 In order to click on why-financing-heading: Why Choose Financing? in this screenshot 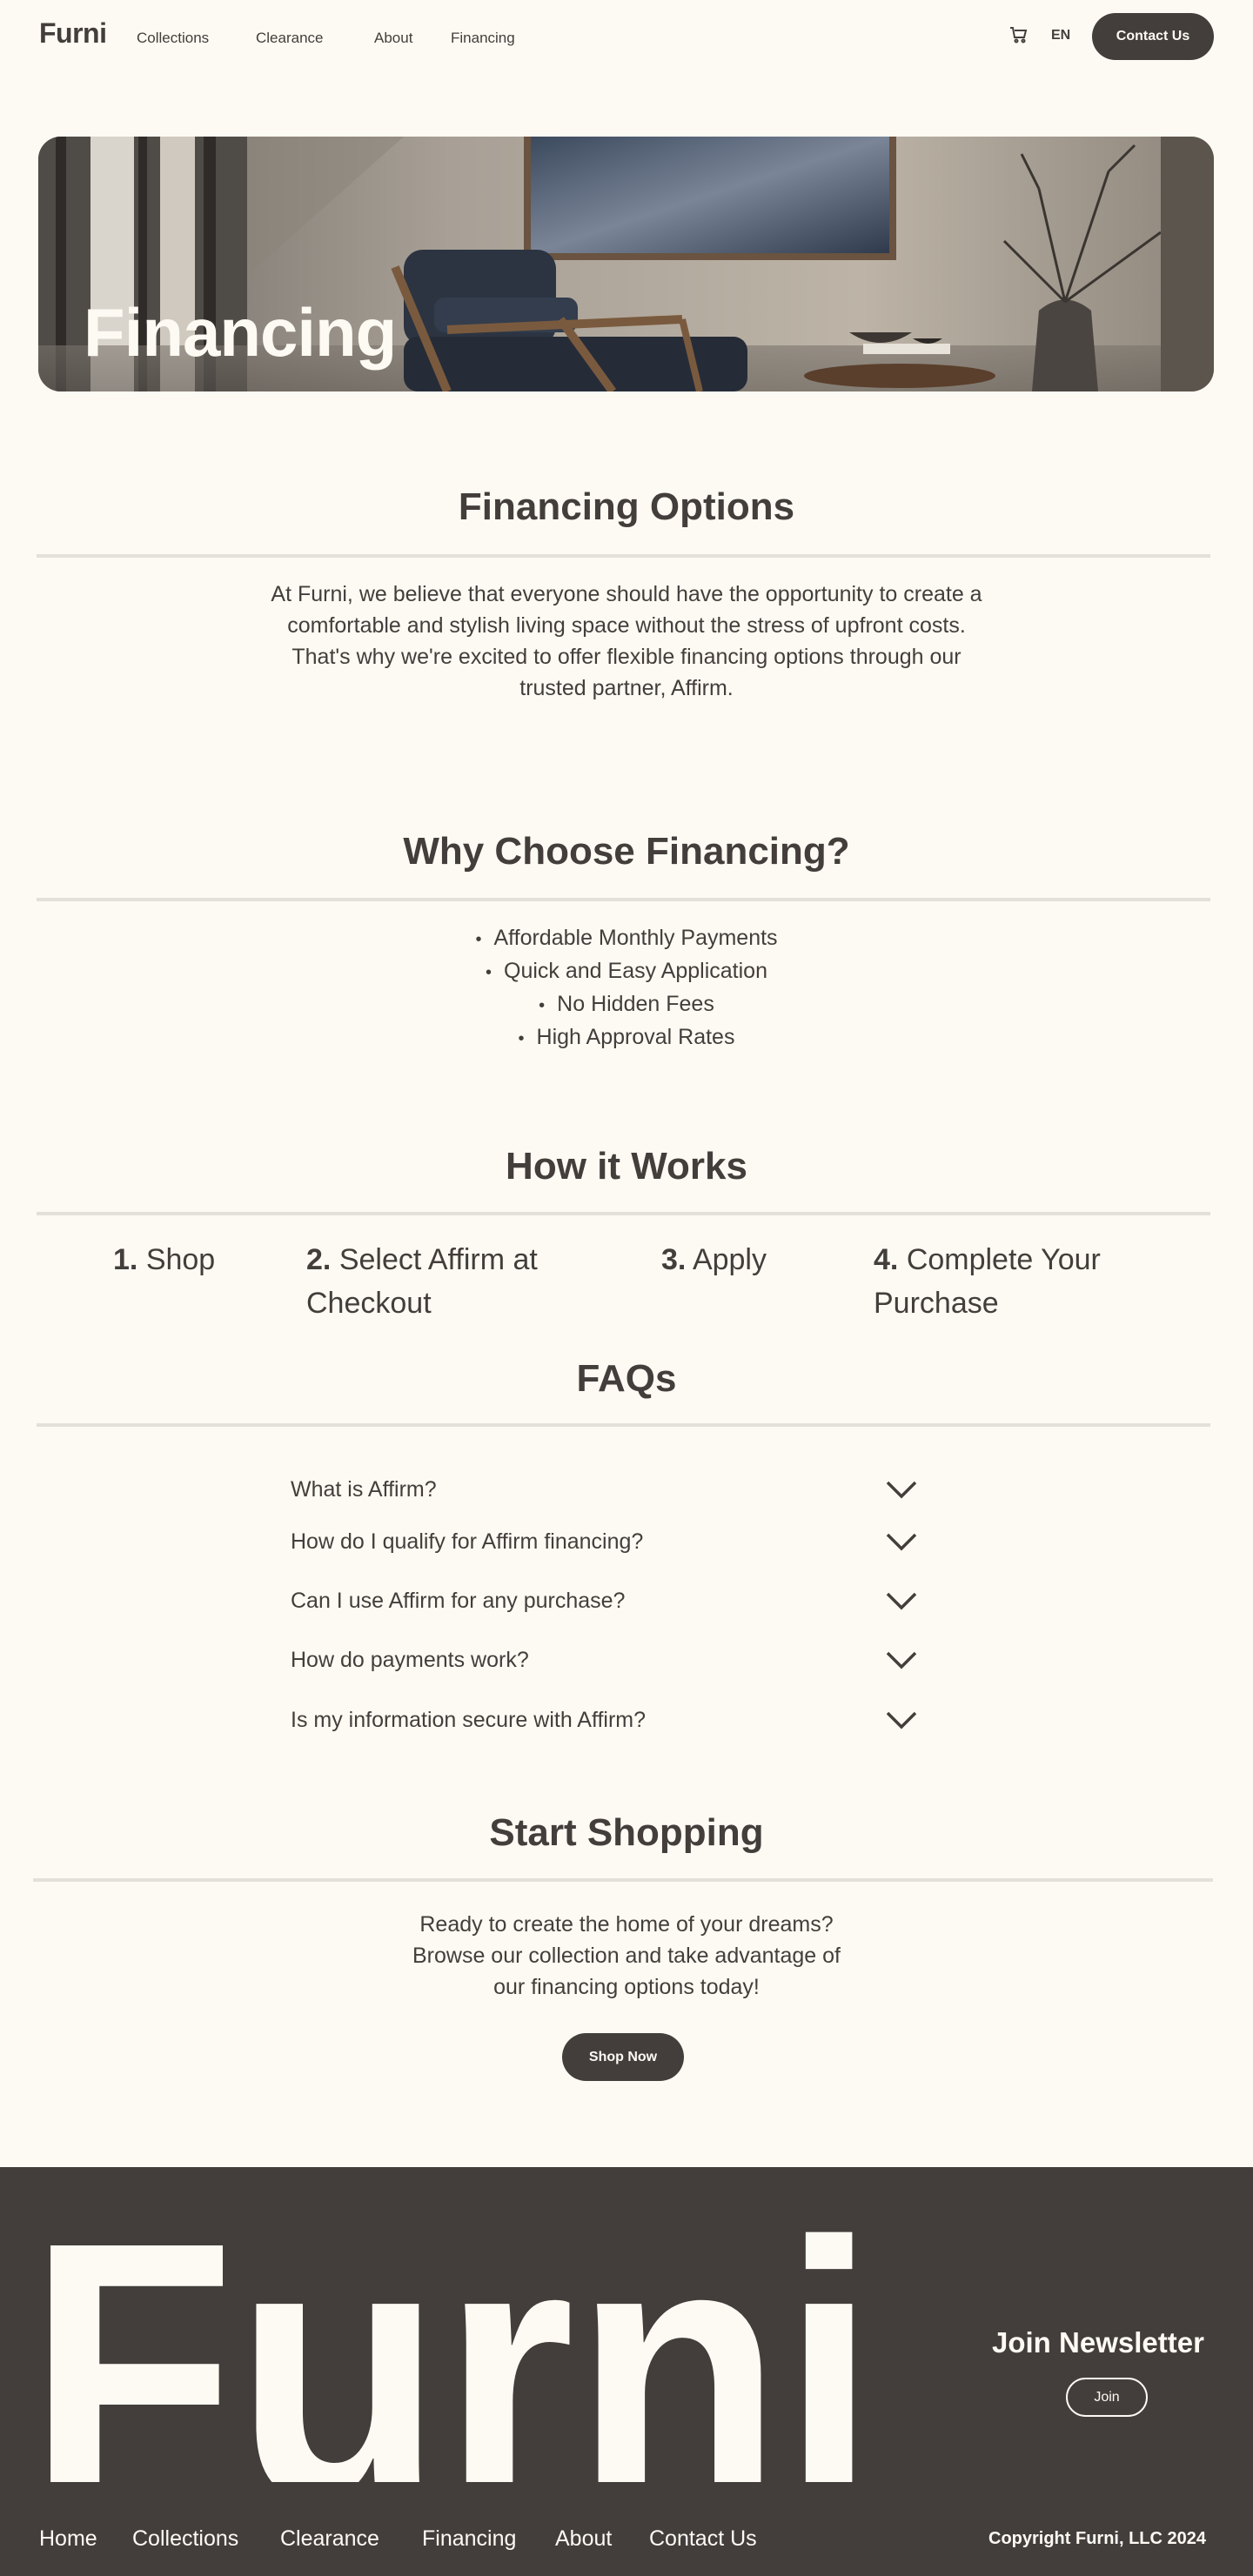, I will do `click(626, 851)`.